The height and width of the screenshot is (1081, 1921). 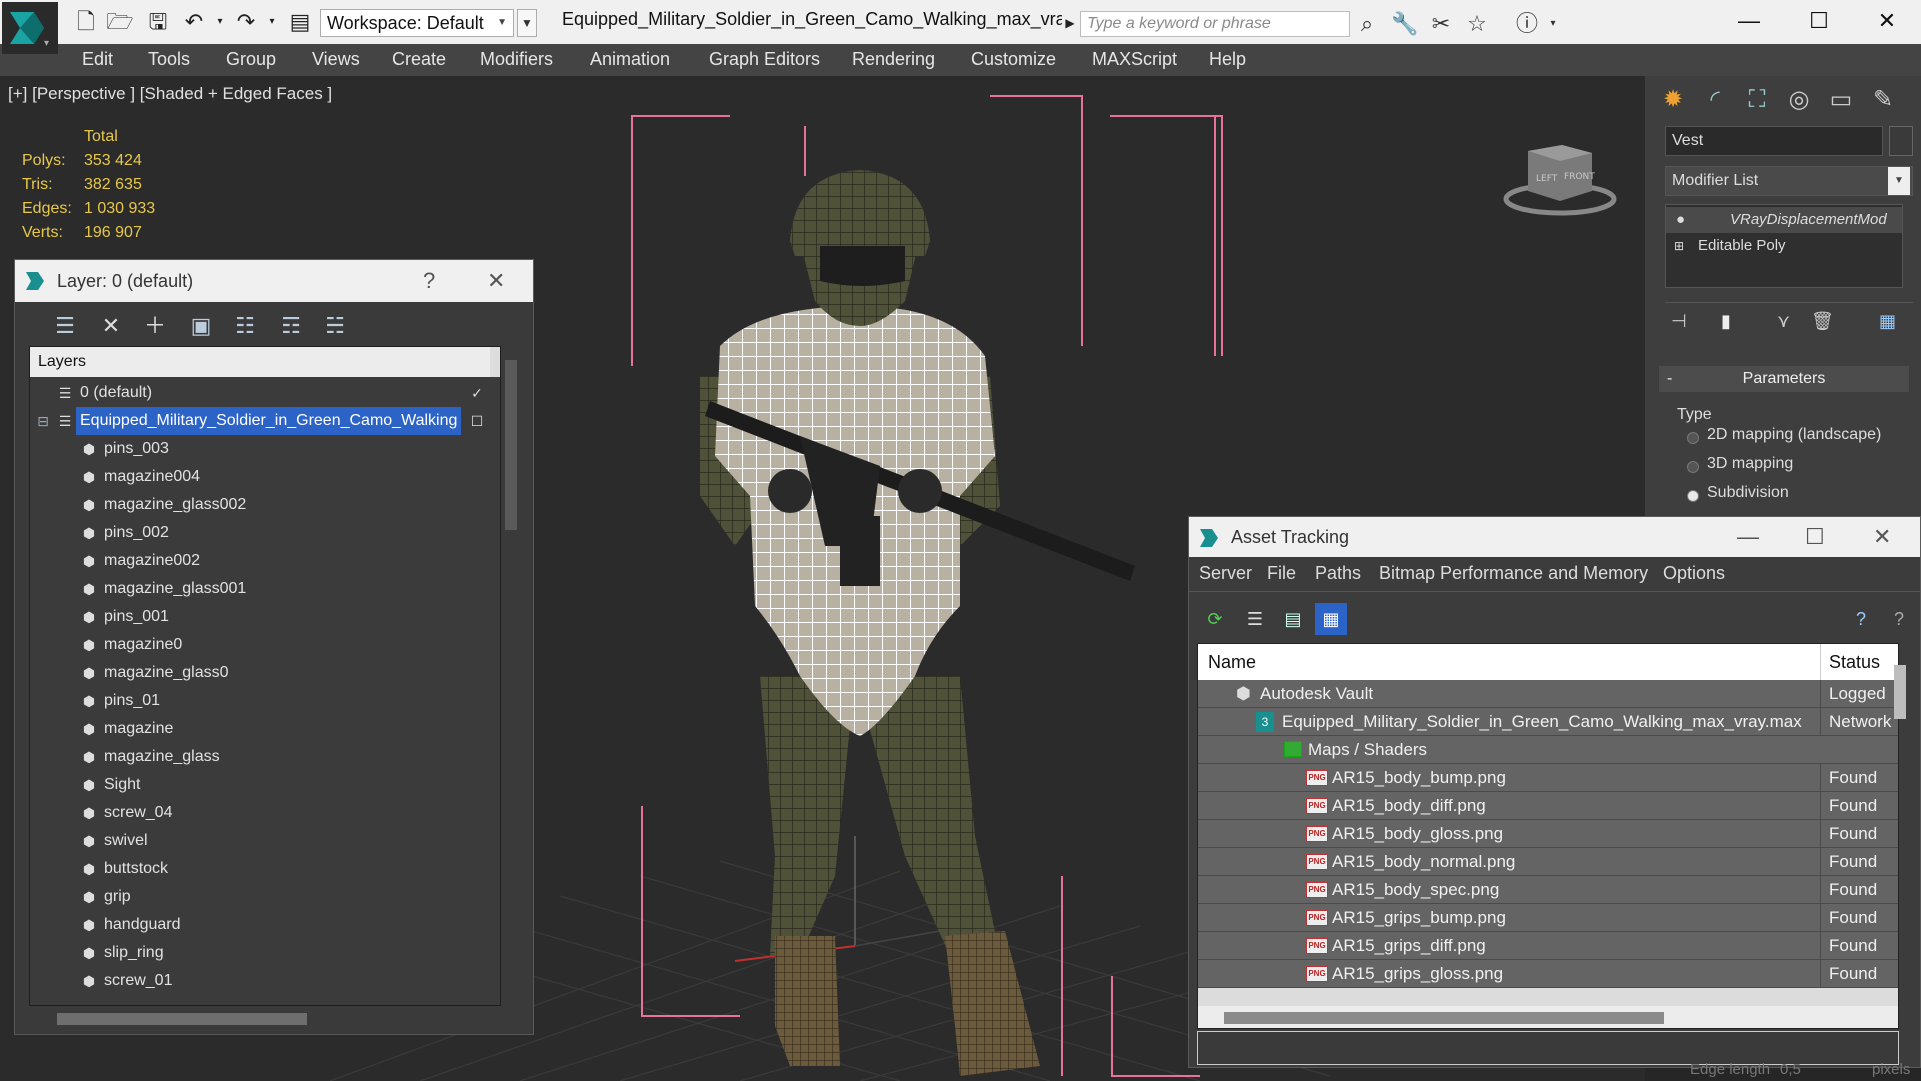 I want to click on asset-row: Maps / Shaders, so click(x=1548, y=750).